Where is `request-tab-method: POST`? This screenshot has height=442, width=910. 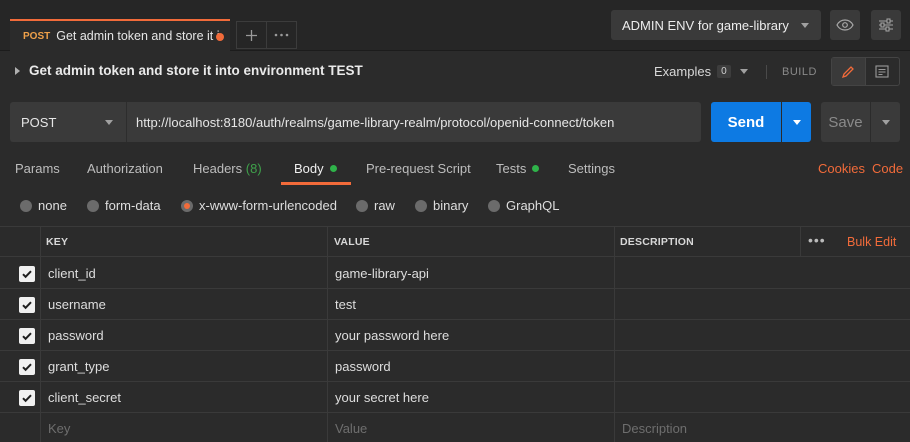 request-tab-method: POST is located at coordinates (37, 36).